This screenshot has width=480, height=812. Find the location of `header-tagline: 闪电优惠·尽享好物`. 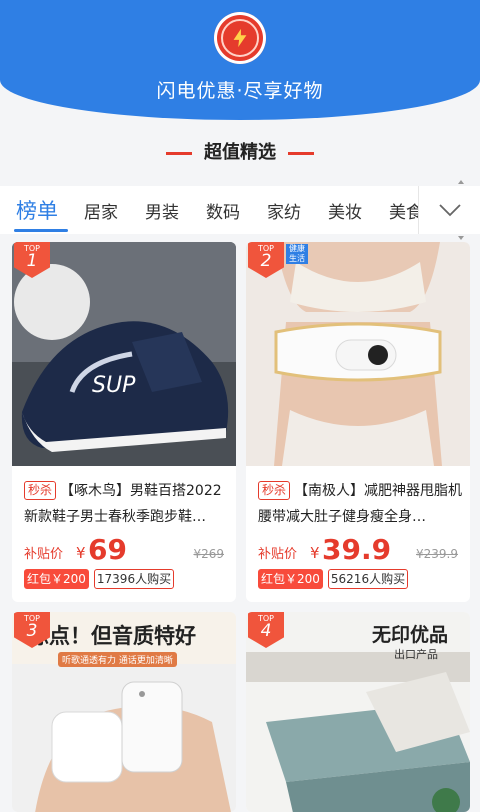

header-tagline: 闪电优惠·尽享好物 is located at coordinates (240, 91).